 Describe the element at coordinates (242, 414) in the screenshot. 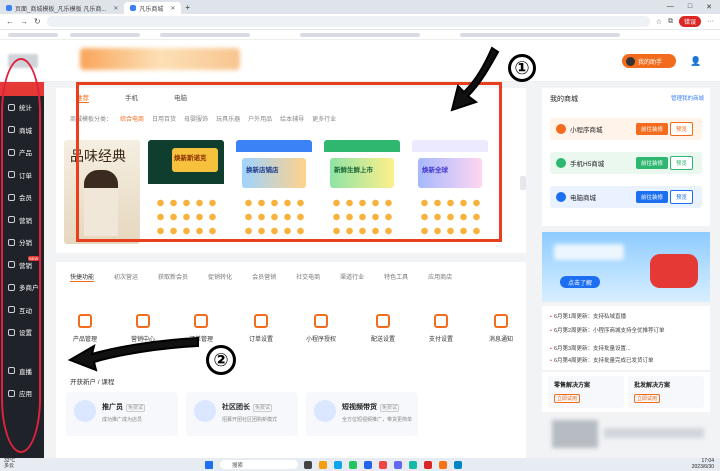

I see `feature-card: 社区团长 免费试 招募开团社区团购新模式` at that location.